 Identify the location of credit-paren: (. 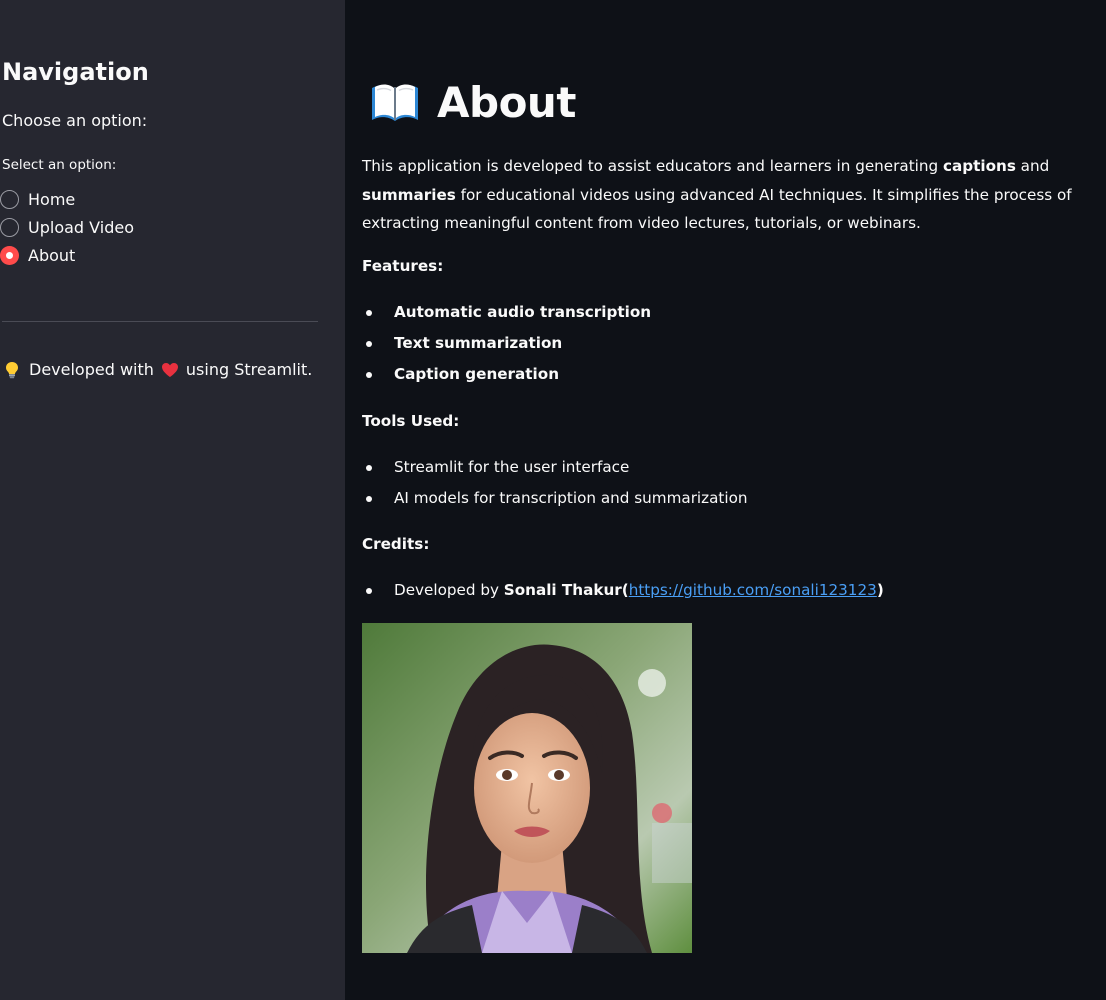
(625, 590).